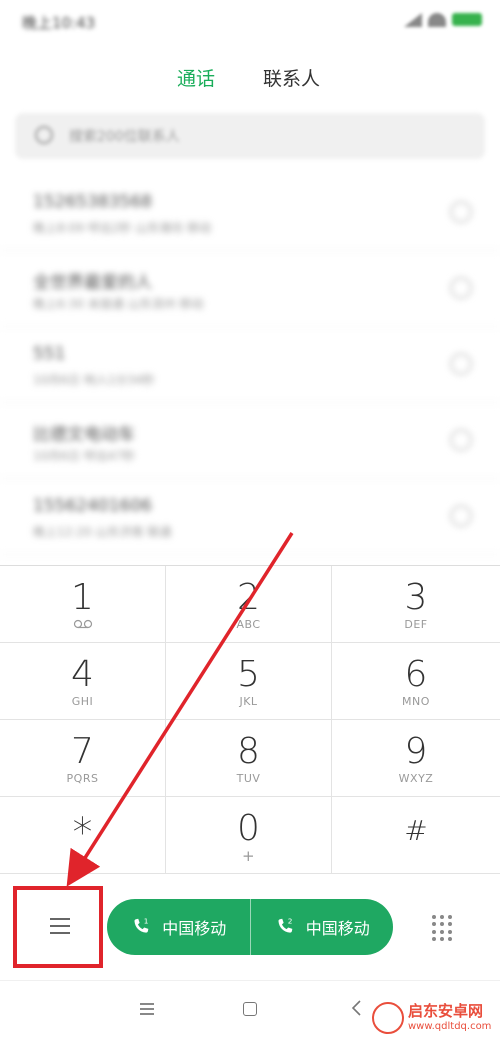  What do you see at coordinates (416, 701) in the screenshot?
I see `key-letters: MNO` at bounding box center [416, 701].